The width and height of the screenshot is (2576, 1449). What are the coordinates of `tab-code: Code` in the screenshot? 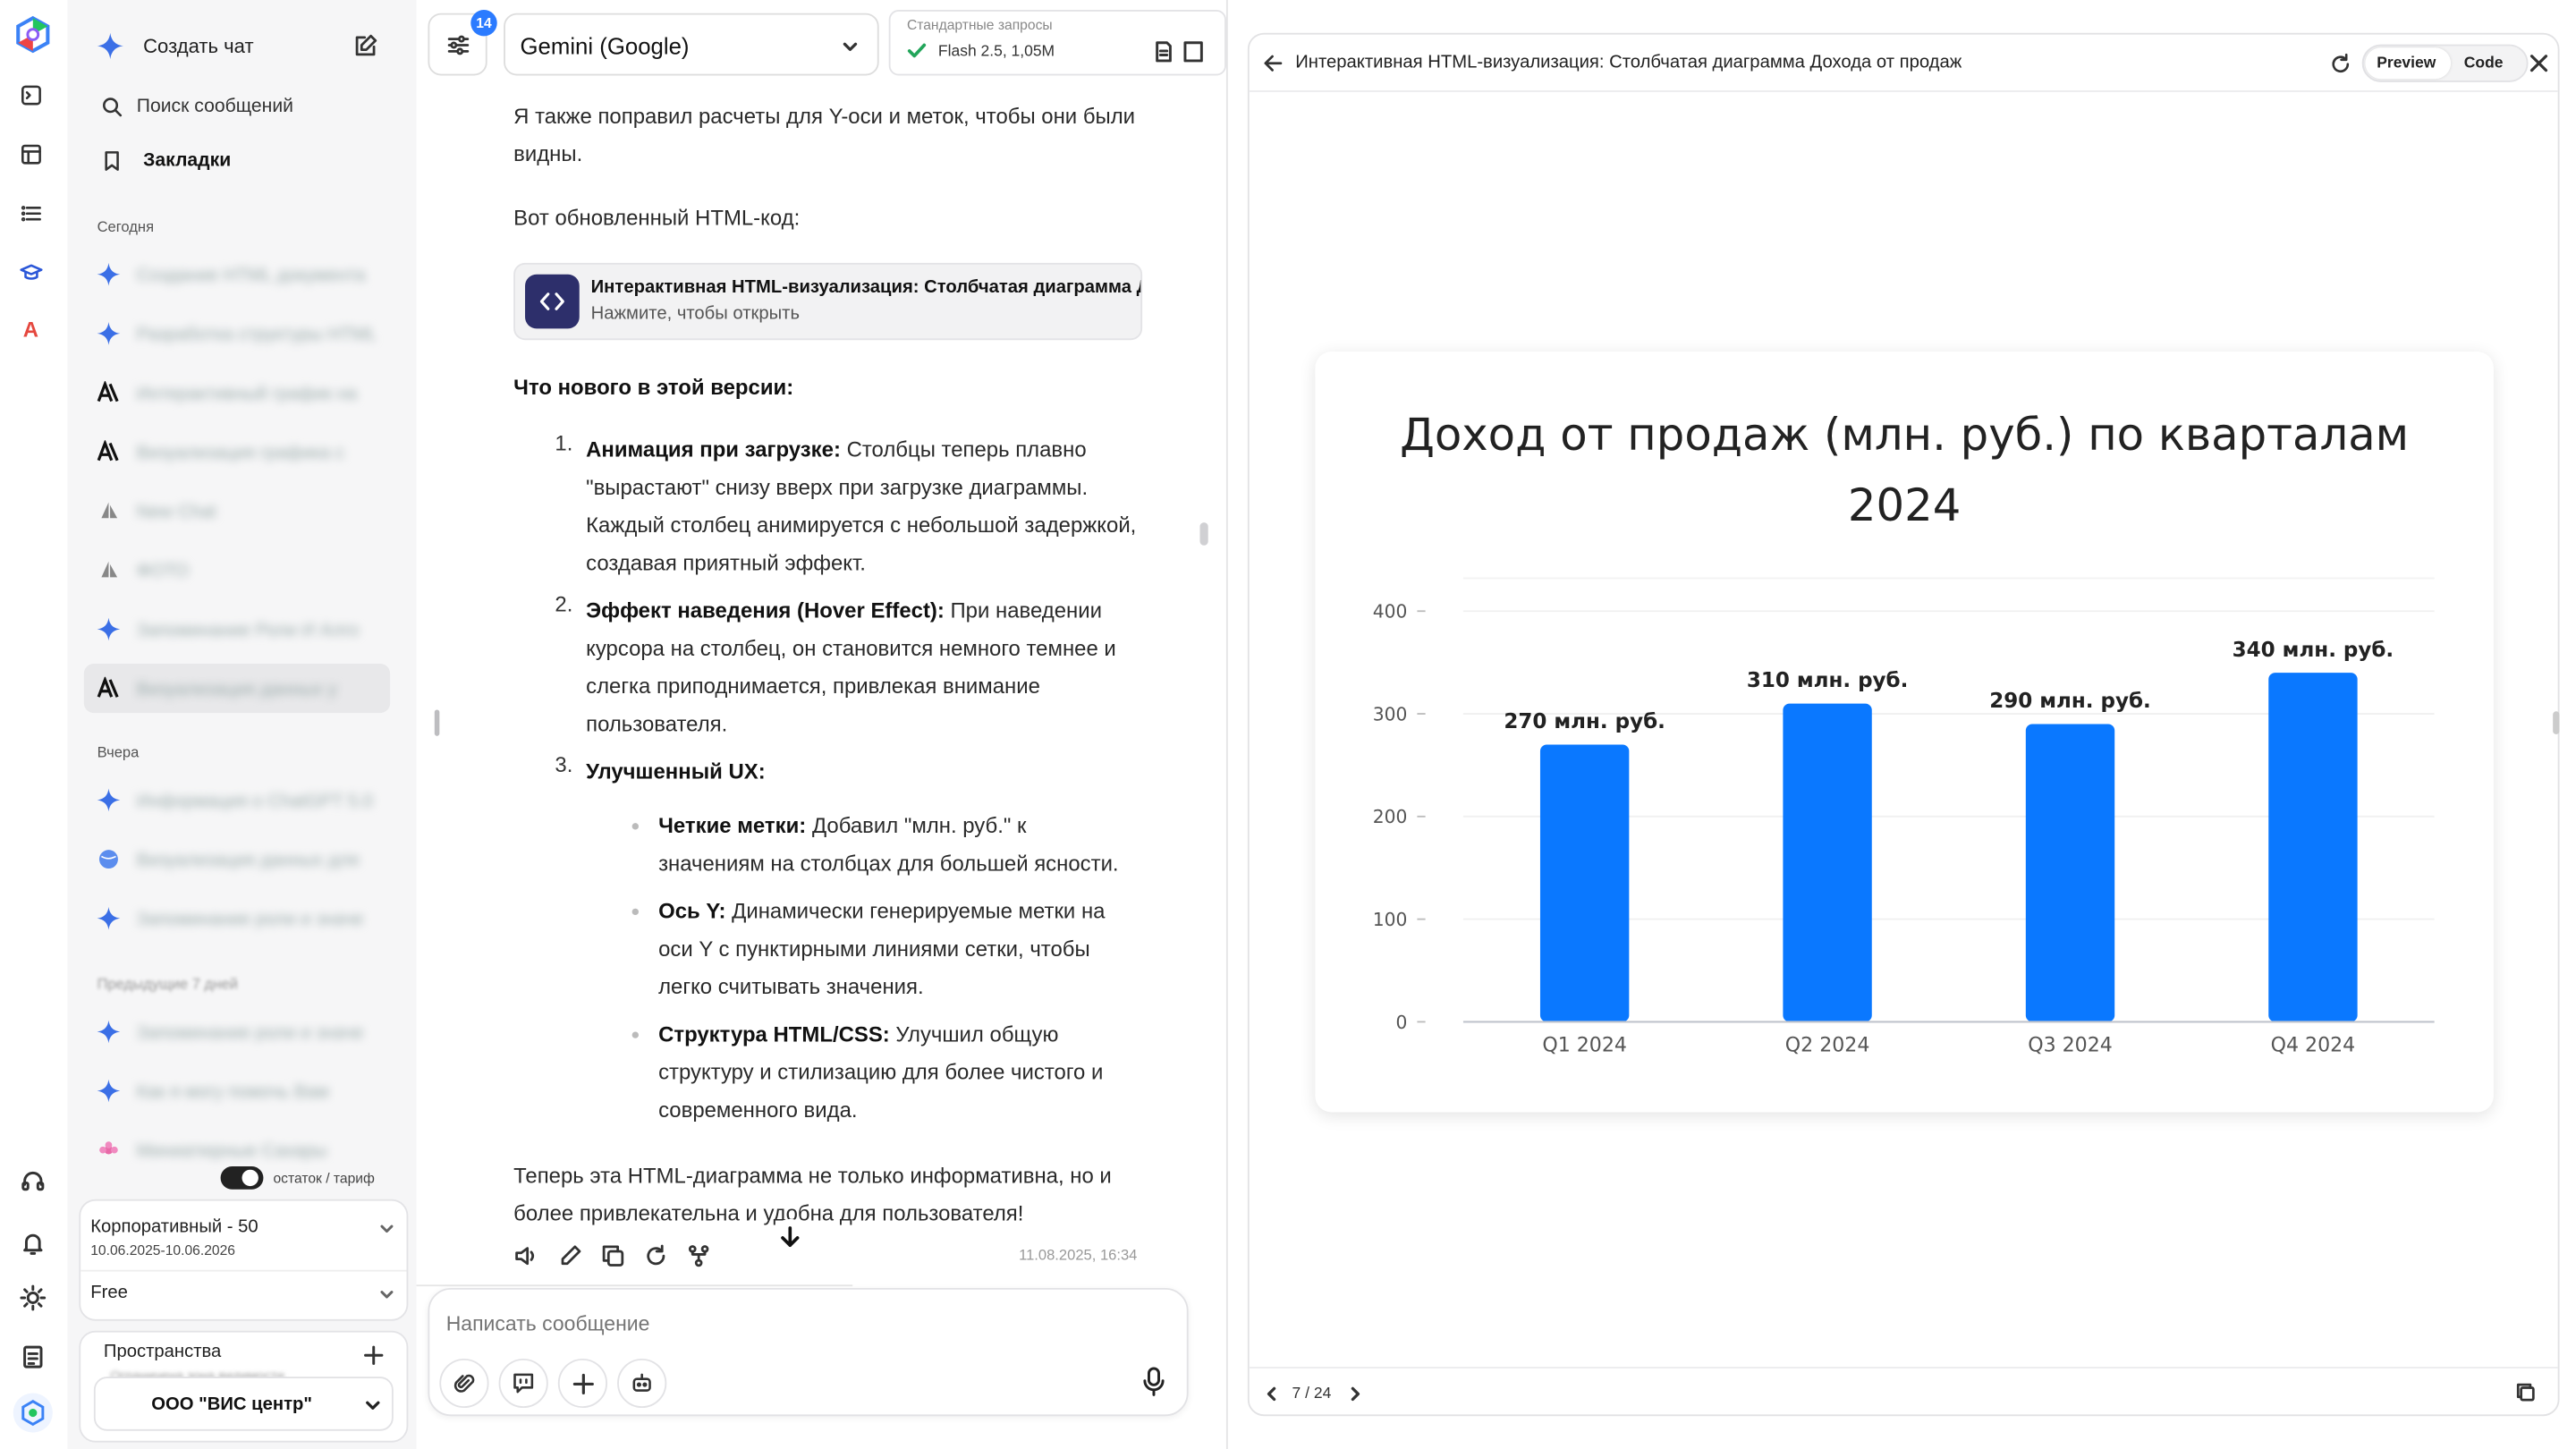 It's located at (2484, 63).